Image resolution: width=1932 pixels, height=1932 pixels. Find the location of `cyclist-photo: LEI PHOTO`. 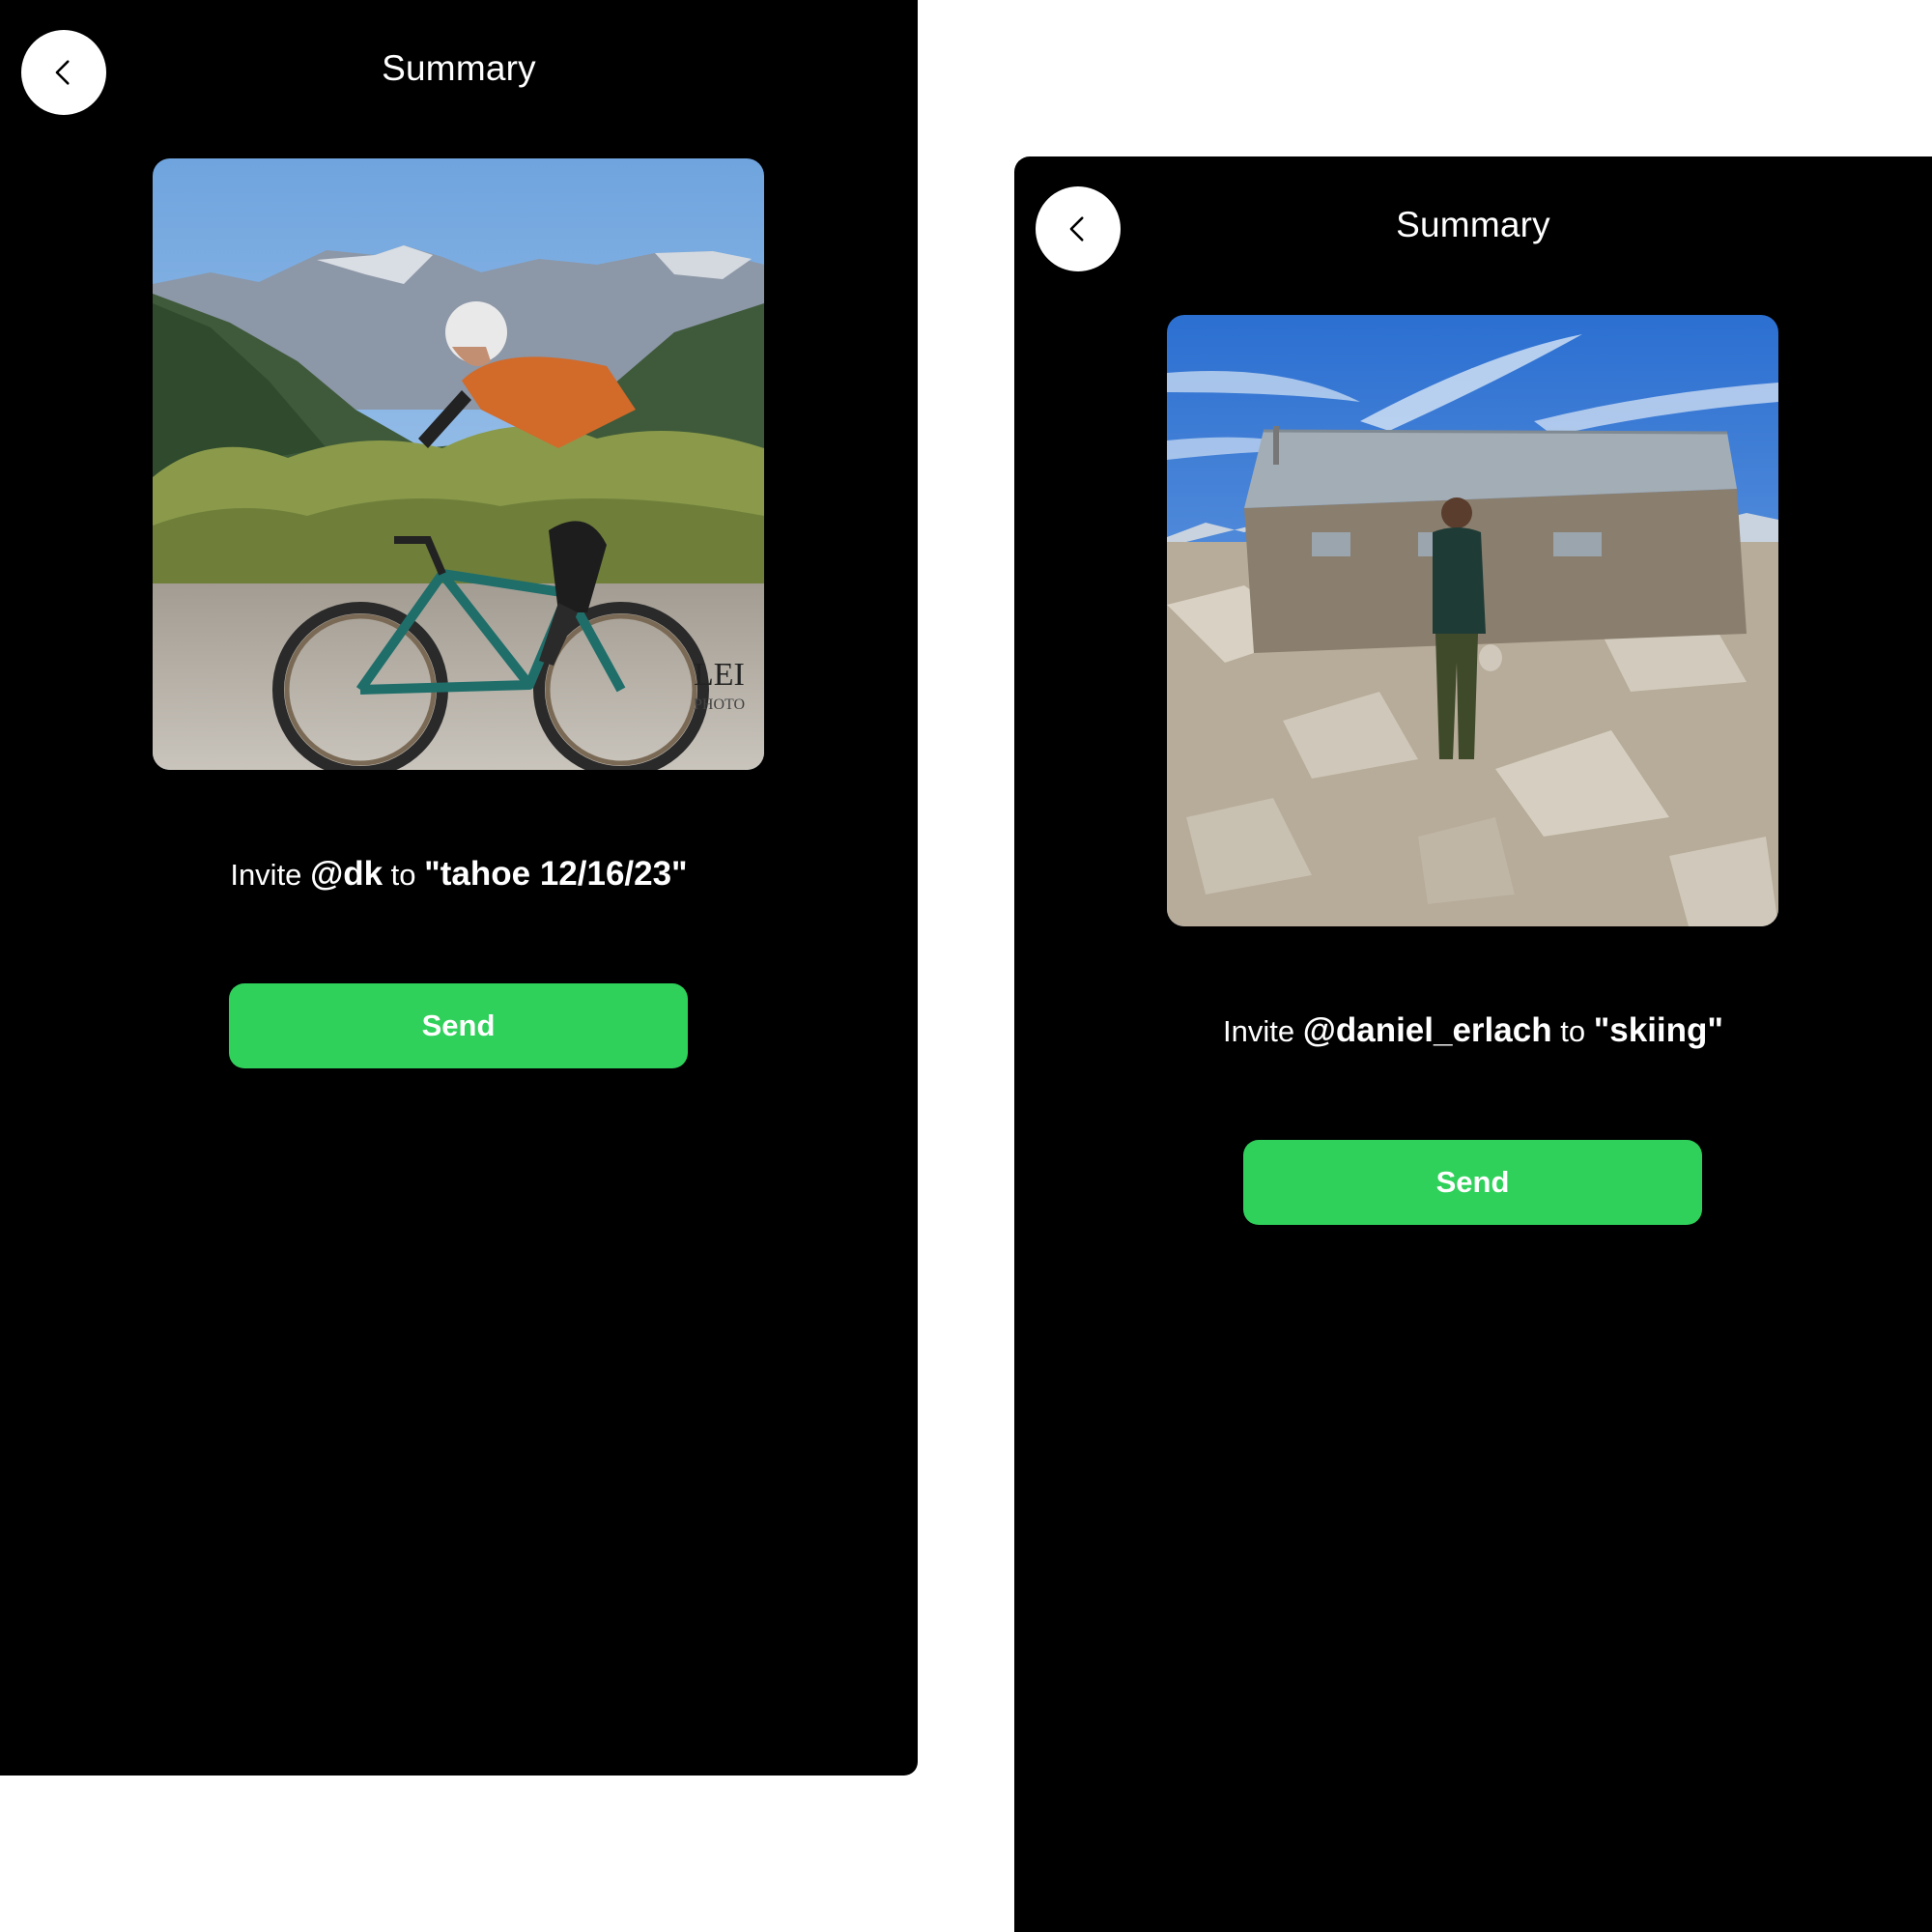

cyclist-photo: LEI PHOTO is located at coordinates (458, 464).